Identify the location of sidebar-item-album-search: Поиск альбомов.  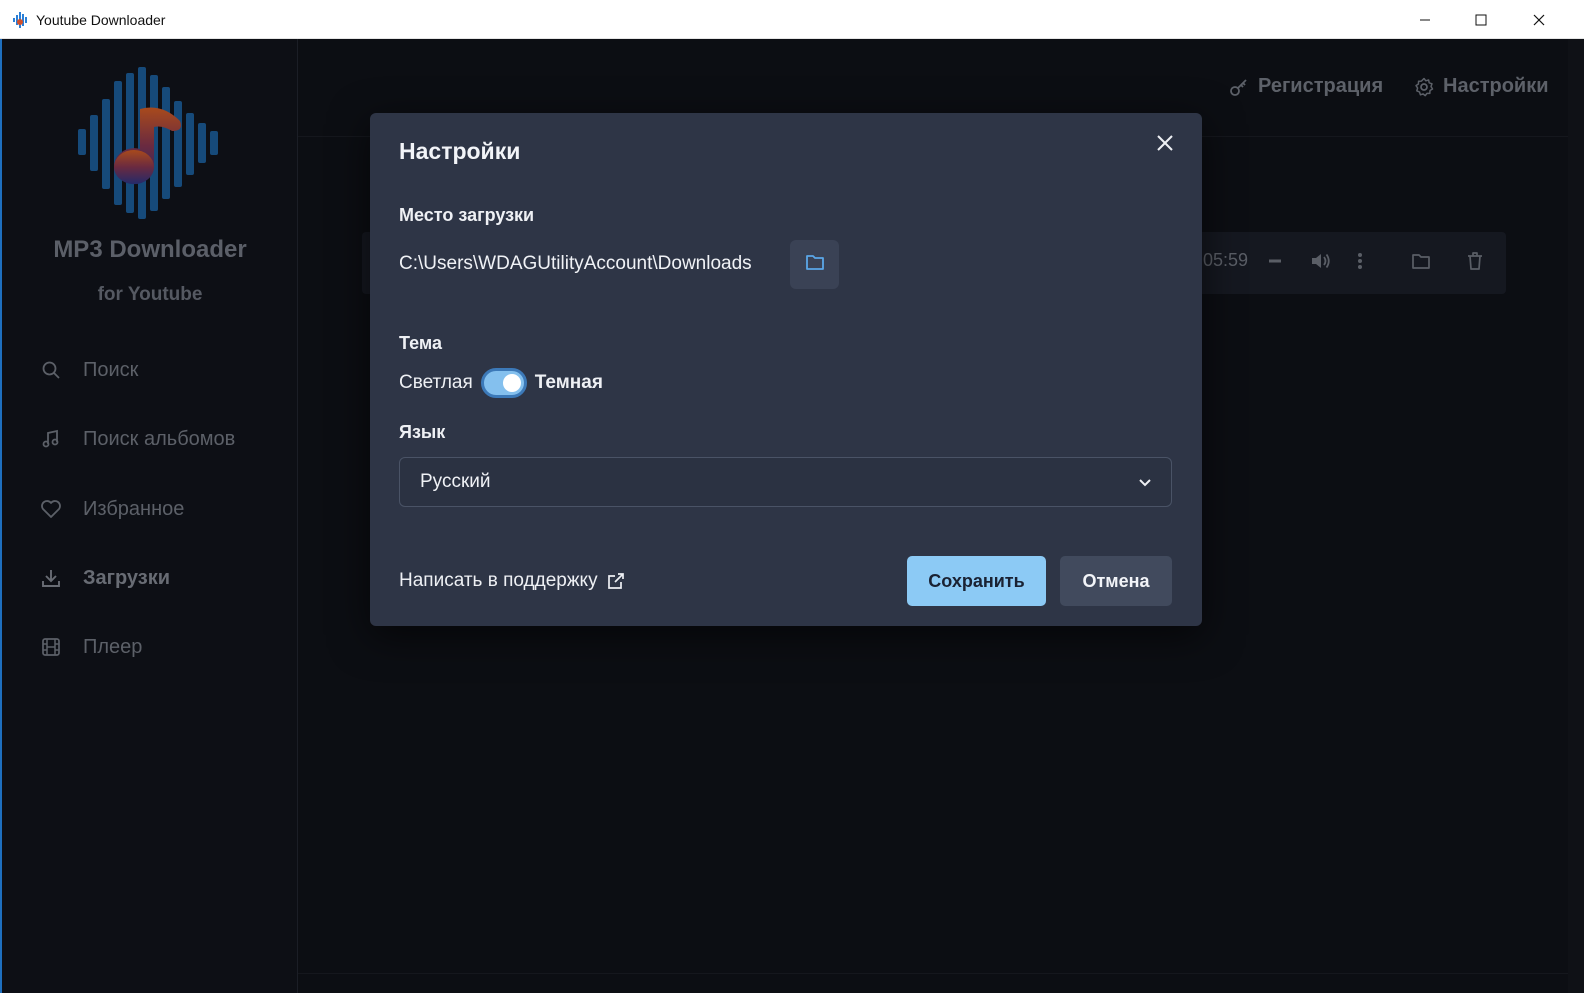
(160, 439).